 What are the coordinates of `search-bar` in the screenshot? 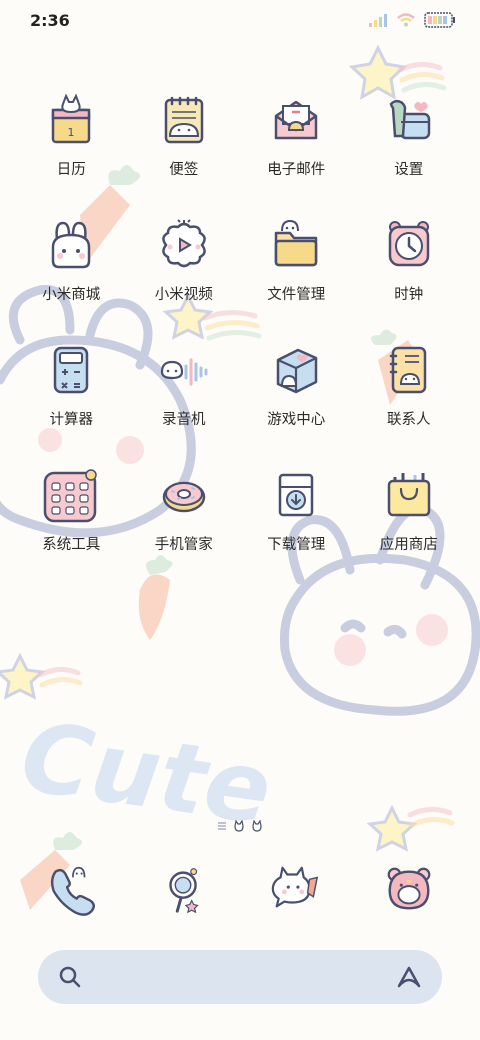 It's located at (240, 977).